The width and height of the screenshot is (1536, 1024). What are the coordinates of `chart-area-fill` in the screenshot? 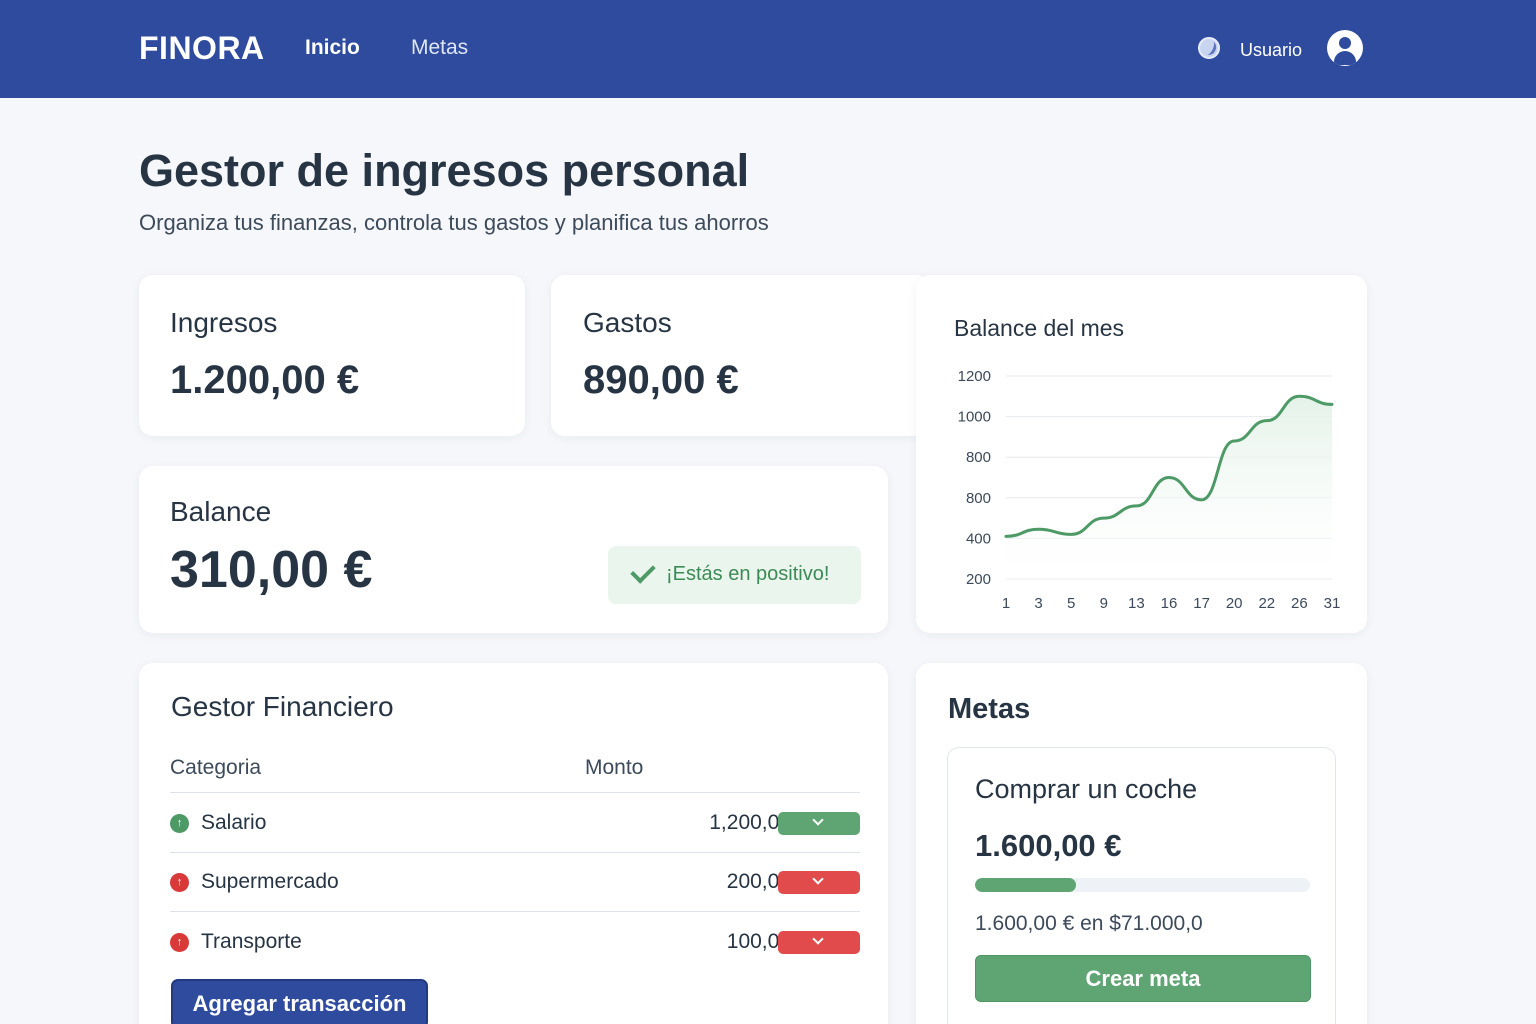 It's located at (1169, 487).